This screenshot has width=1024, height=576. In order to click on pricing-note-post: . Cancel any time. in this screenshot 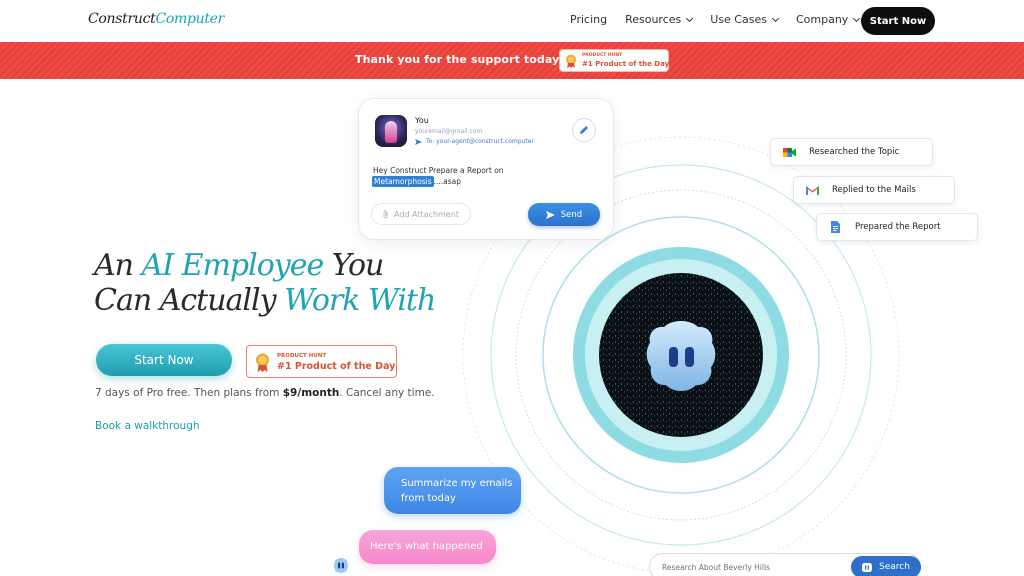, I will do `click(387, 393)`.